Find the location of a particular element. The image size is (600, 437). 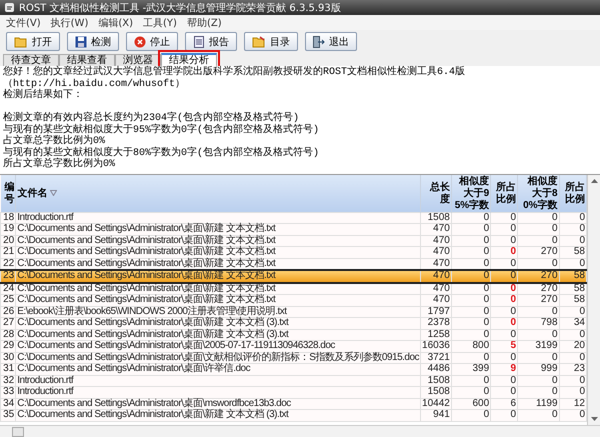

report-line: 您好！您的文章经过武汉大学信息管理学院出版科学系沈阳副教授研发的ROST文档相似性检测工具6.4版（http://hi.baidu.com/whusoft） is located at coordinates (234, 78).